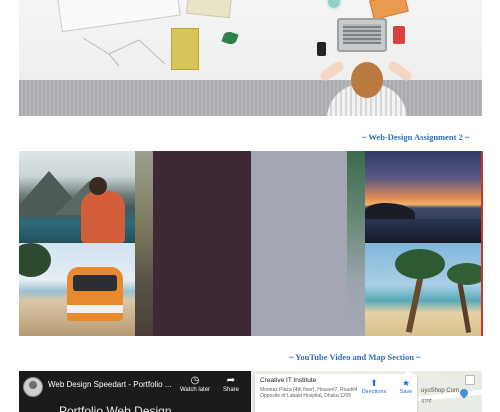  What do you see at coordinates (374, 383) in the screenshot?
I see `directions-icon: ⬆` at bounding box center [374, 383].